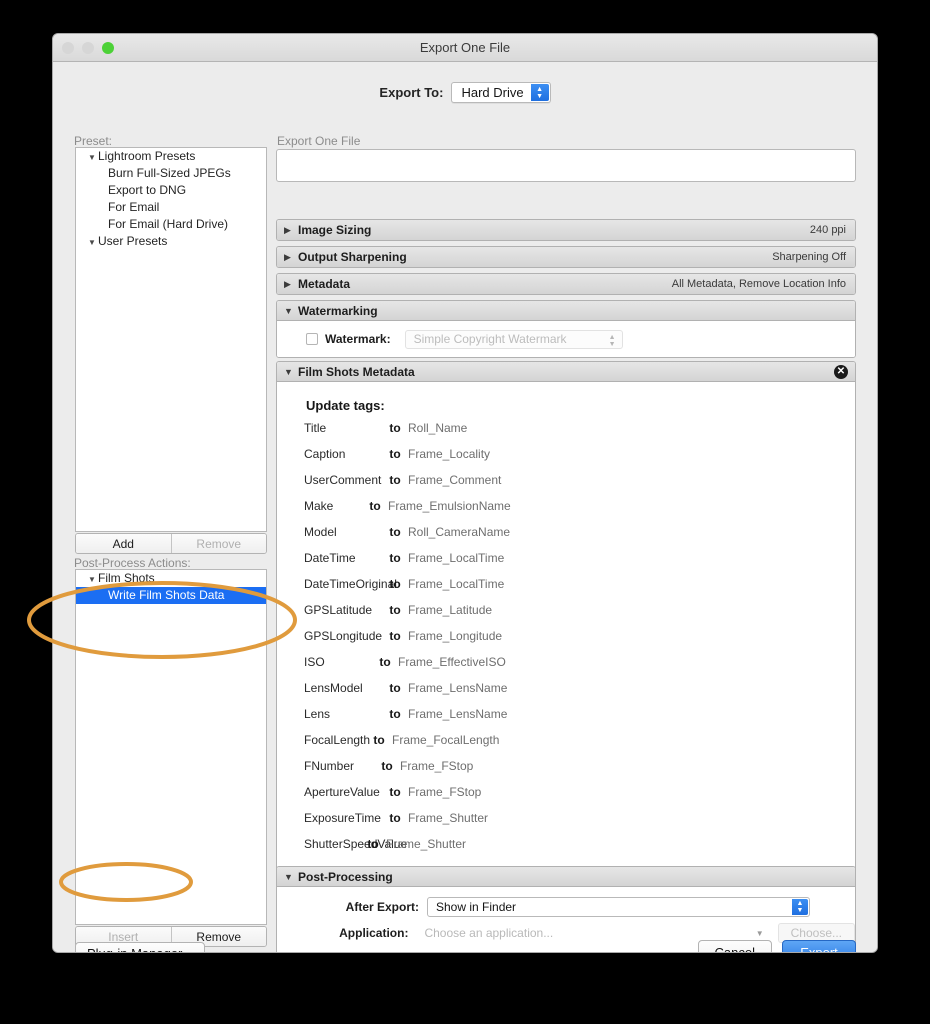 Image resolution: width=930 pixels, height=1024 pixels. Describe the element at coordinates (566, 311) in the screenshot. I see `watermarking-panel-header: ▼ Watermarking` at that location.